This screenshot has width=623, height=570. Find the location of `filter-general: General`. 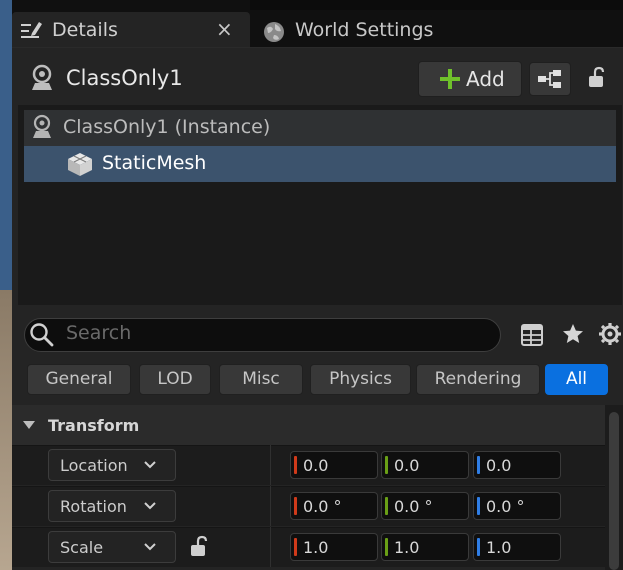

filter-general: General is located at coordinates (79, 379).